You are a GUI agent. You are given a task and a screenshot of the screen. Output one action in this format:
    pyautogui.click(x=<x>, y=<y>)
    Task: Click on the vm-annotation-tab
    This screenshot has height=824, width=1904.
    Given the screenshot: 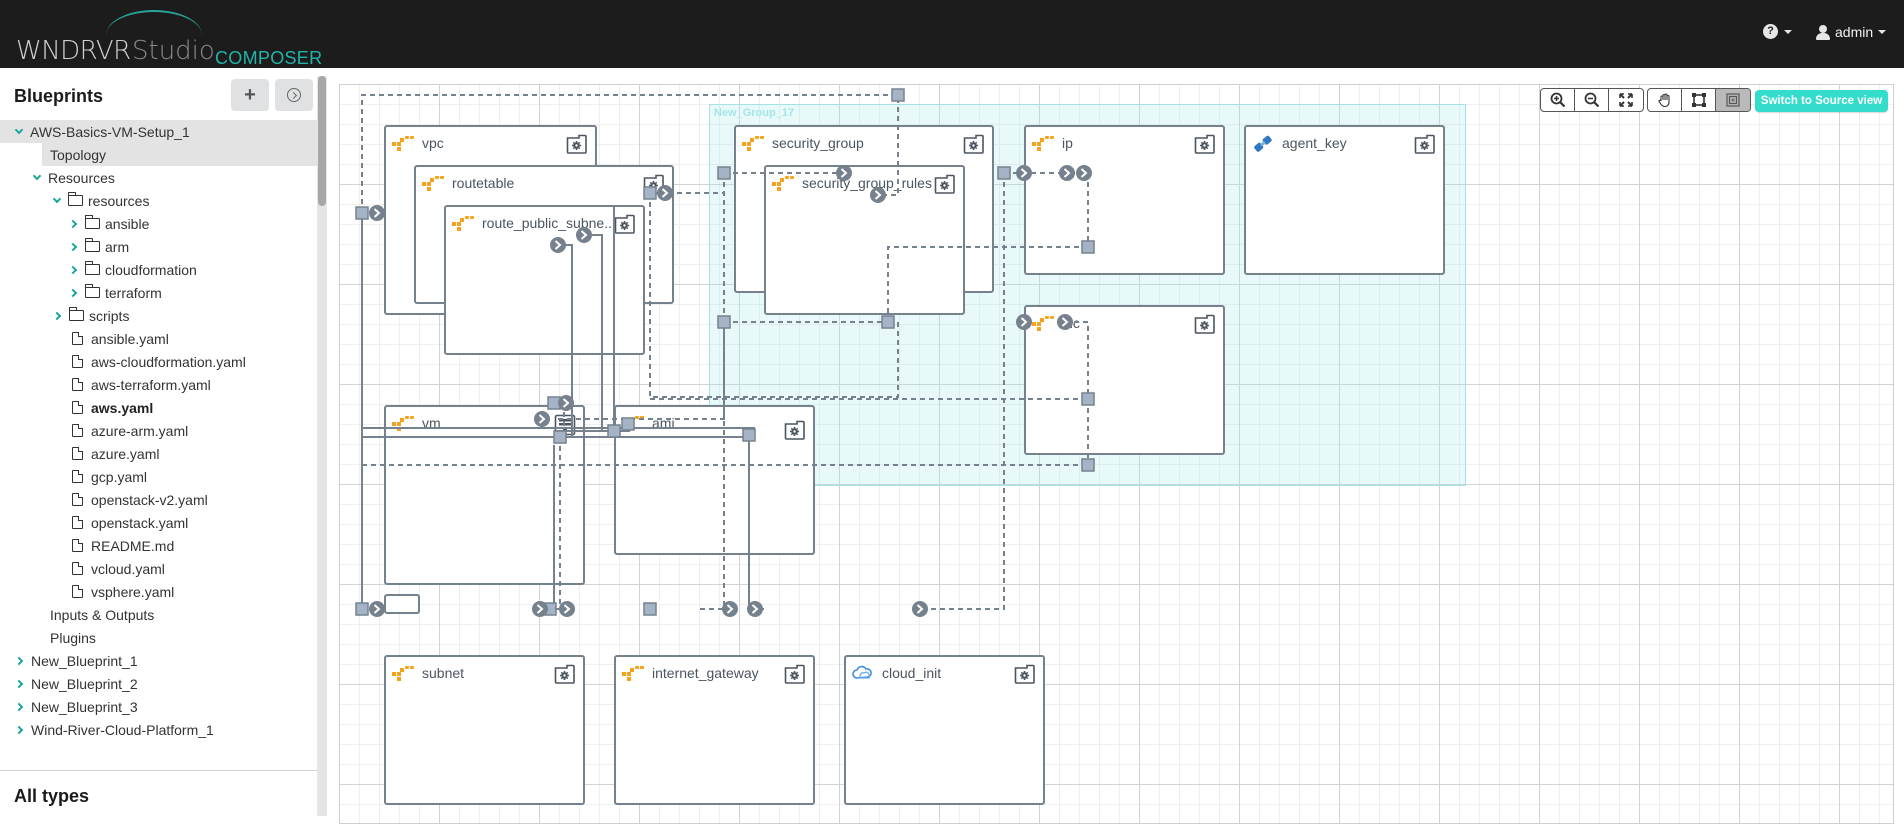 What is the action you would take?
    pyautogui.click(x=402, y=604)
    